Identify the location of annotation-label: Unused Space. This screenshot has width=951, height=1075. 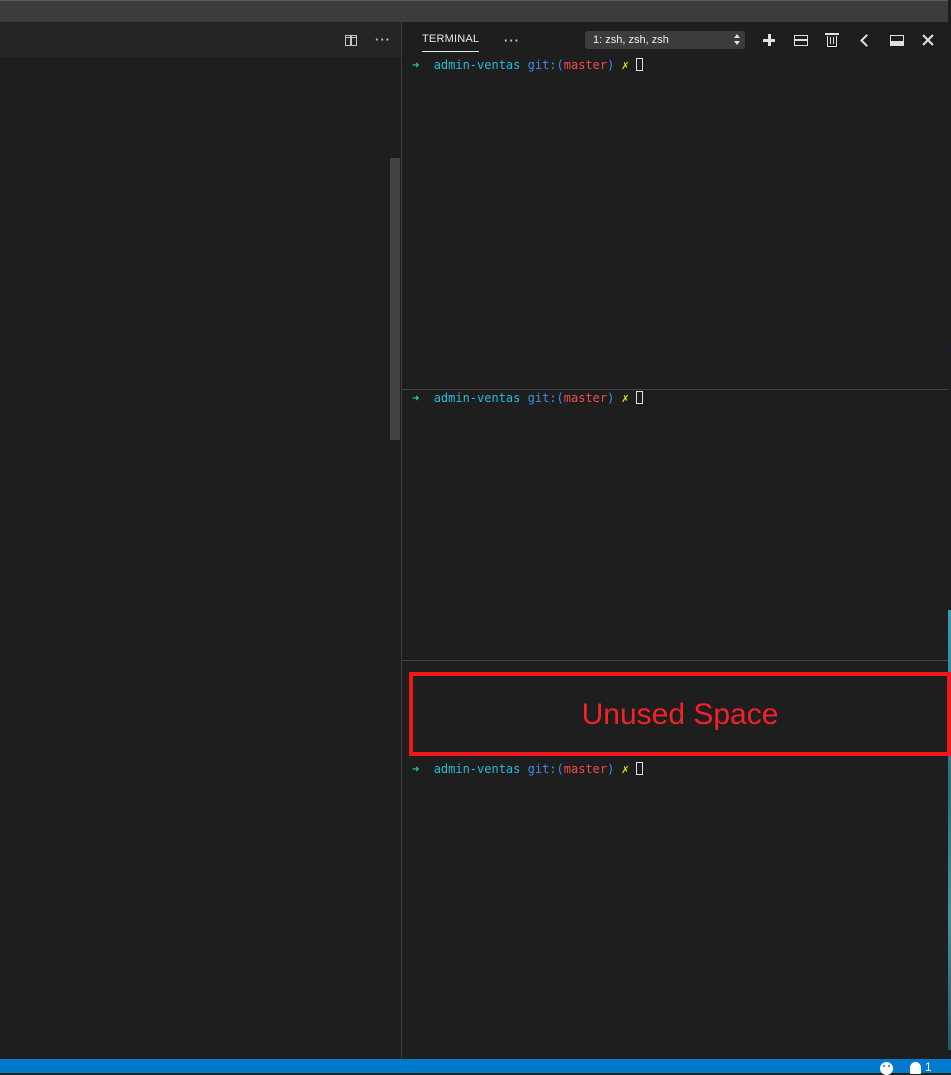
(680, 714).